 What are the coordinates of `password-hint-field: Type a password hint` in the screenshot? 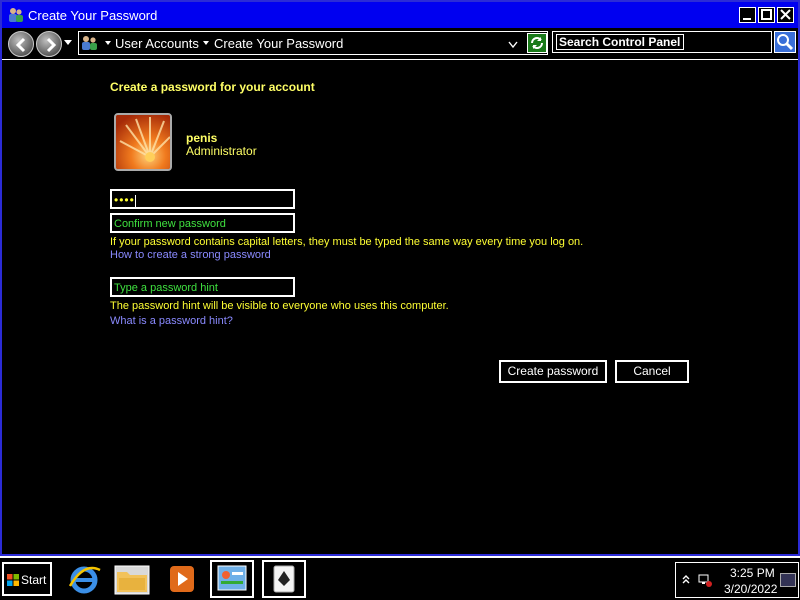 It's located at (202, 287).